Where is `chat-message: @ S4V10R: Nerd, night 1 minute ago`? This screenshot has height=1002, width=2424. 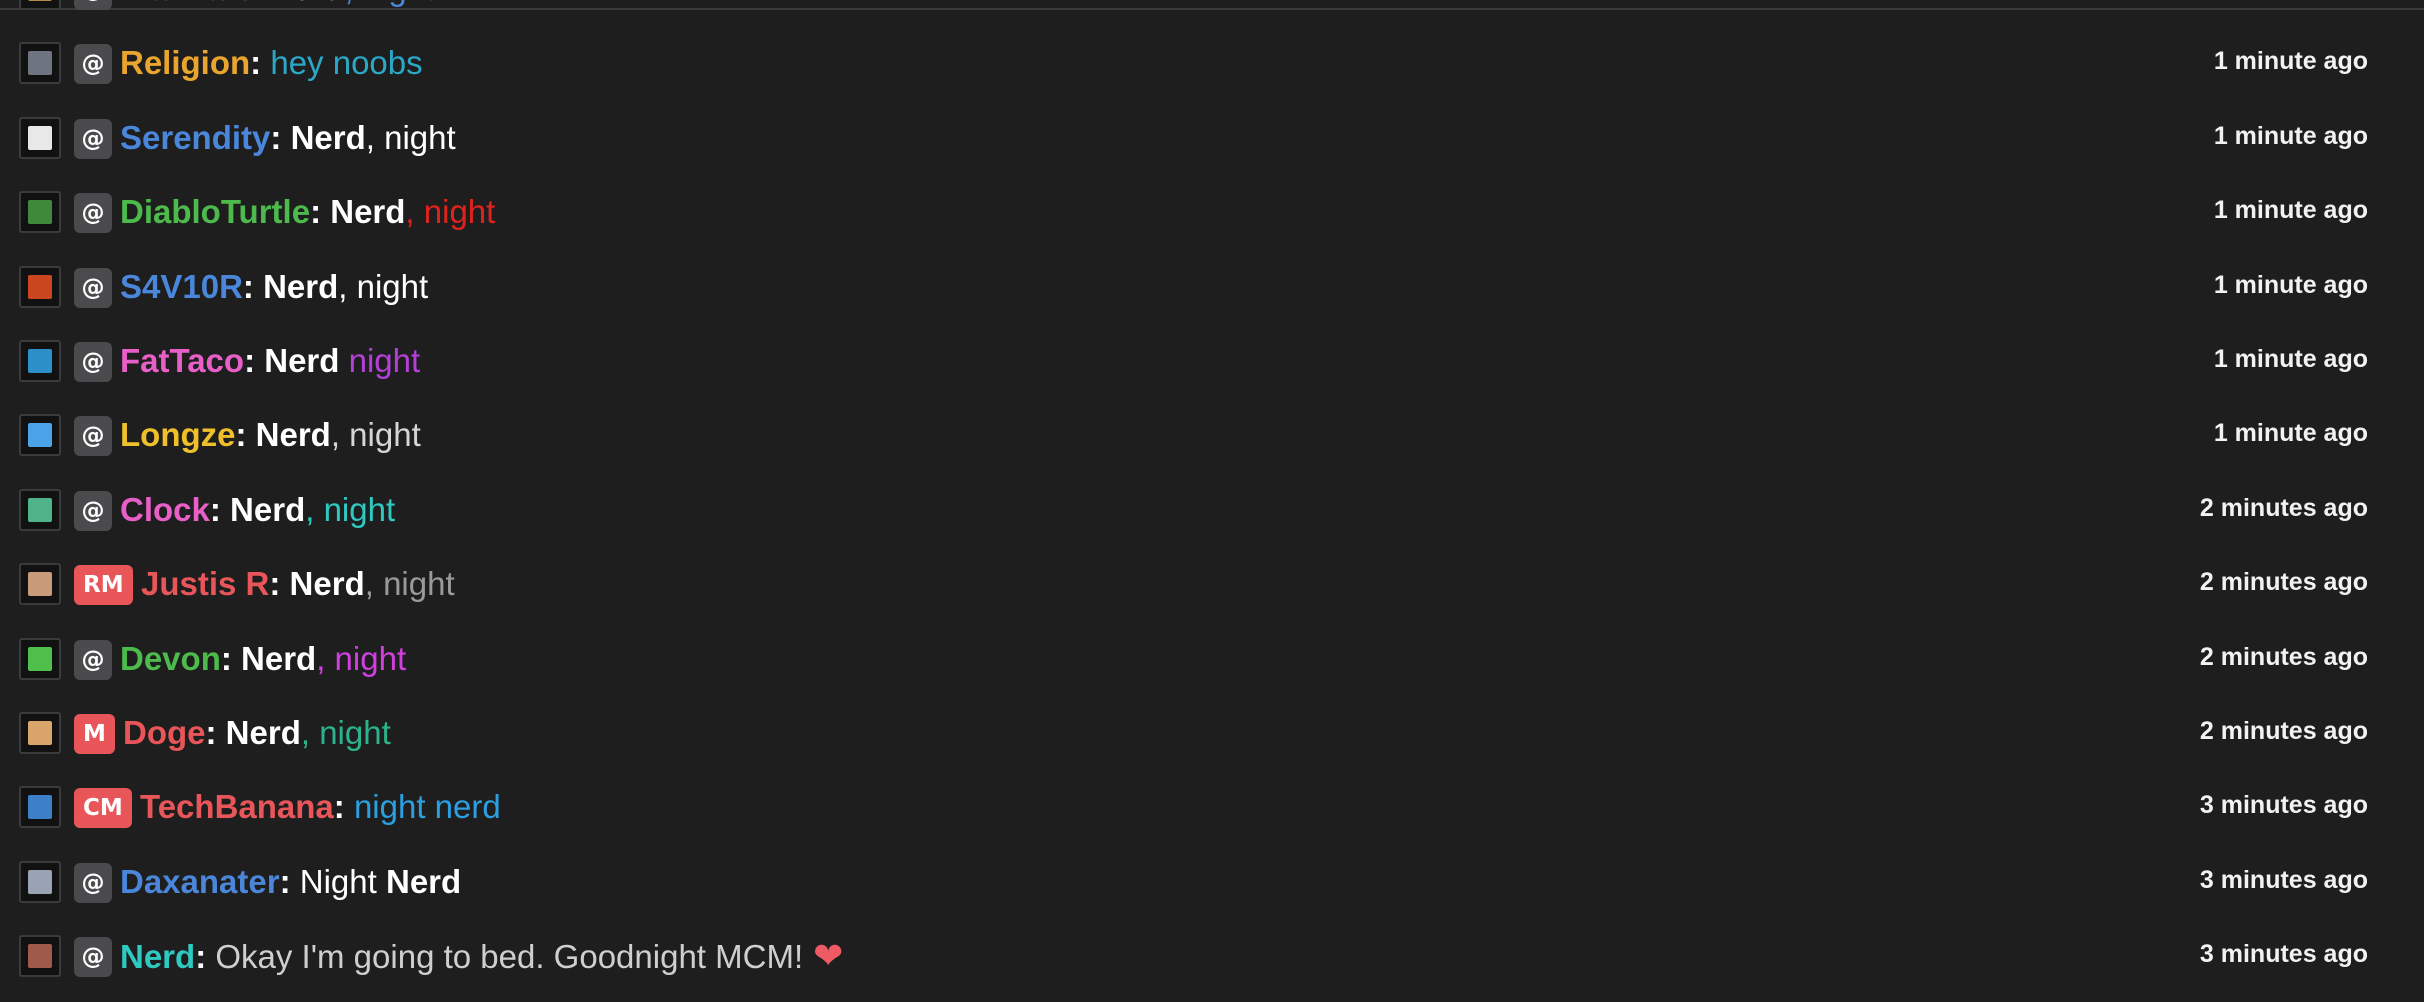 chat-message: @ S4V10R: Nerd, night 1 minute ago is located at coordinates (1212, 280).